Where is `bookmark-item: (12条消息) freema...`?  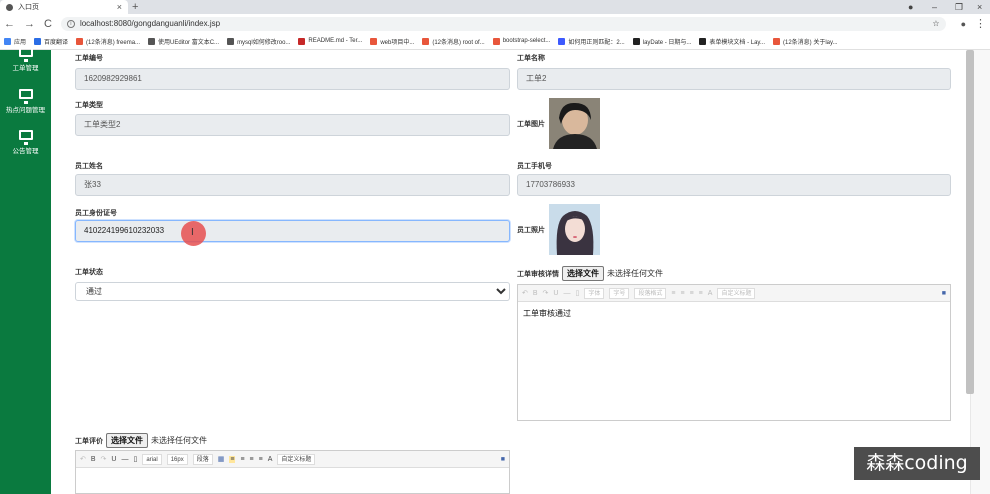
bookmark-item: (12条消息) freema... is located at coordinates (108, 41).